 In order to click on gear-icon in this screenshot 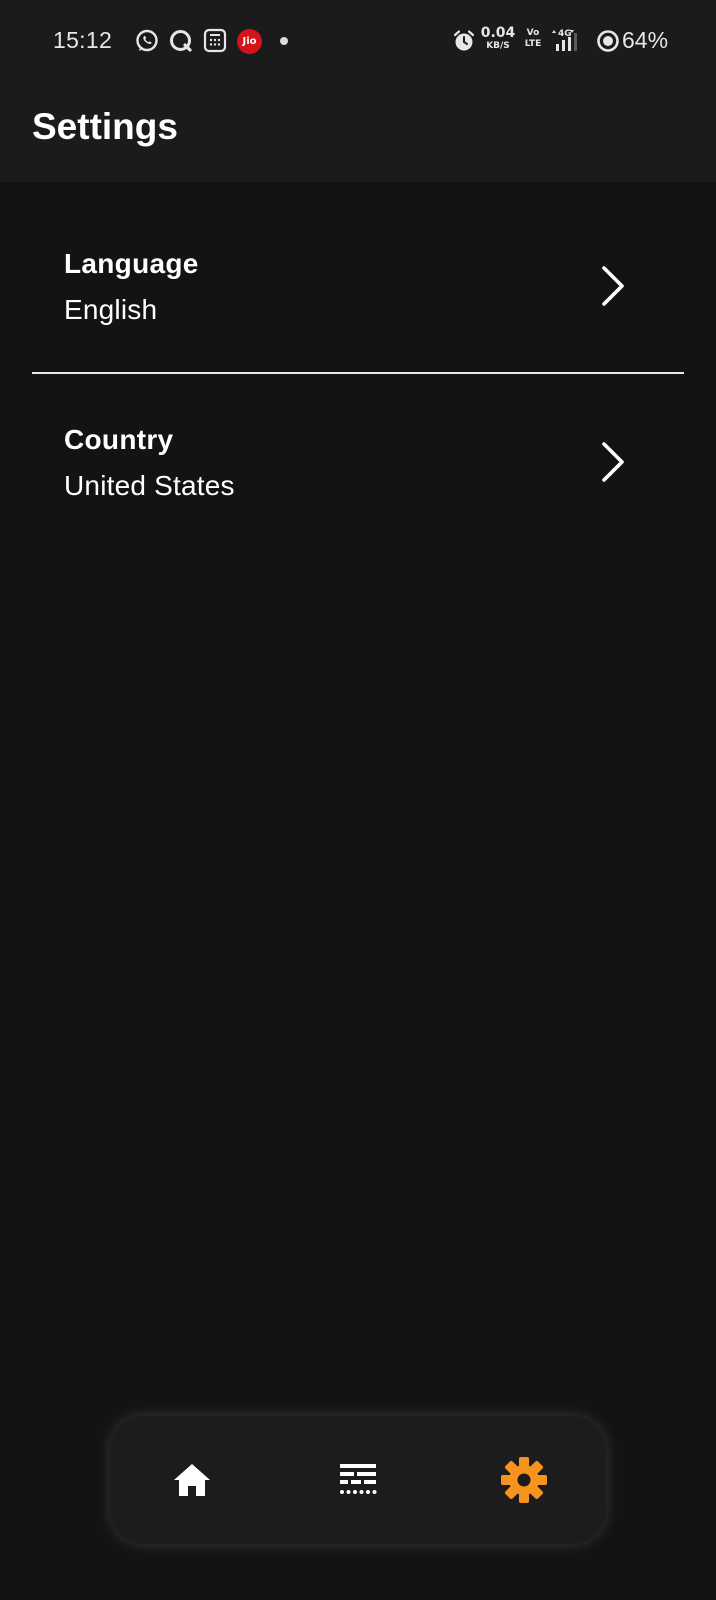, I will do `click(524, 1480)`.